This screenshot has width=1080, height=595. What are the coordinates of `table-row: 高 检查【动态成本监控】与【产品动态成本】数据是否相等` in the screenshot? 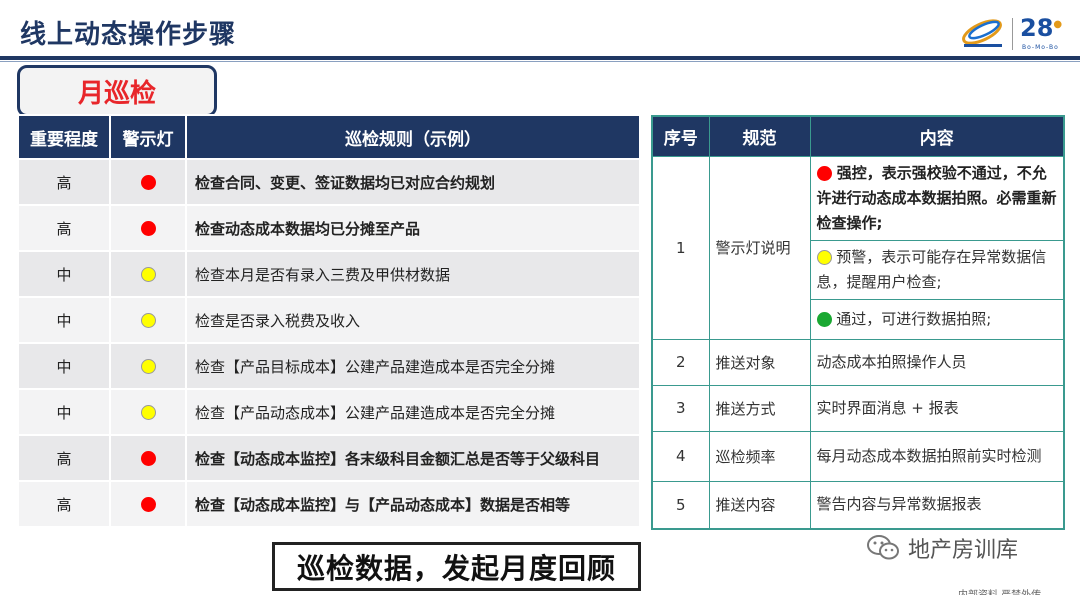 It's located at (329, 504).